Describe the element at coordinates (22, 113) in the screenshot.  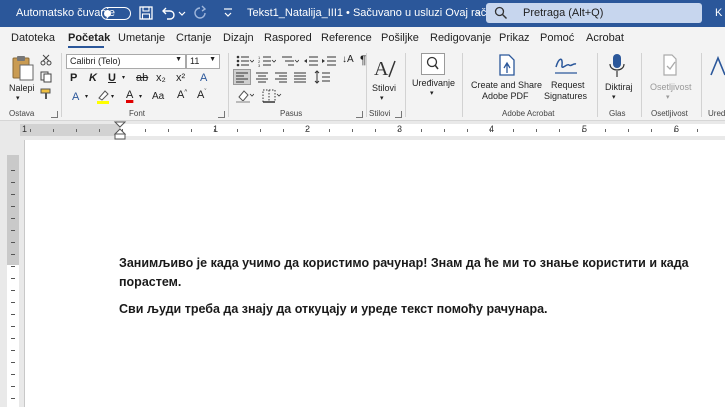
I see `clipboard-group-label: Ostava` at that location.